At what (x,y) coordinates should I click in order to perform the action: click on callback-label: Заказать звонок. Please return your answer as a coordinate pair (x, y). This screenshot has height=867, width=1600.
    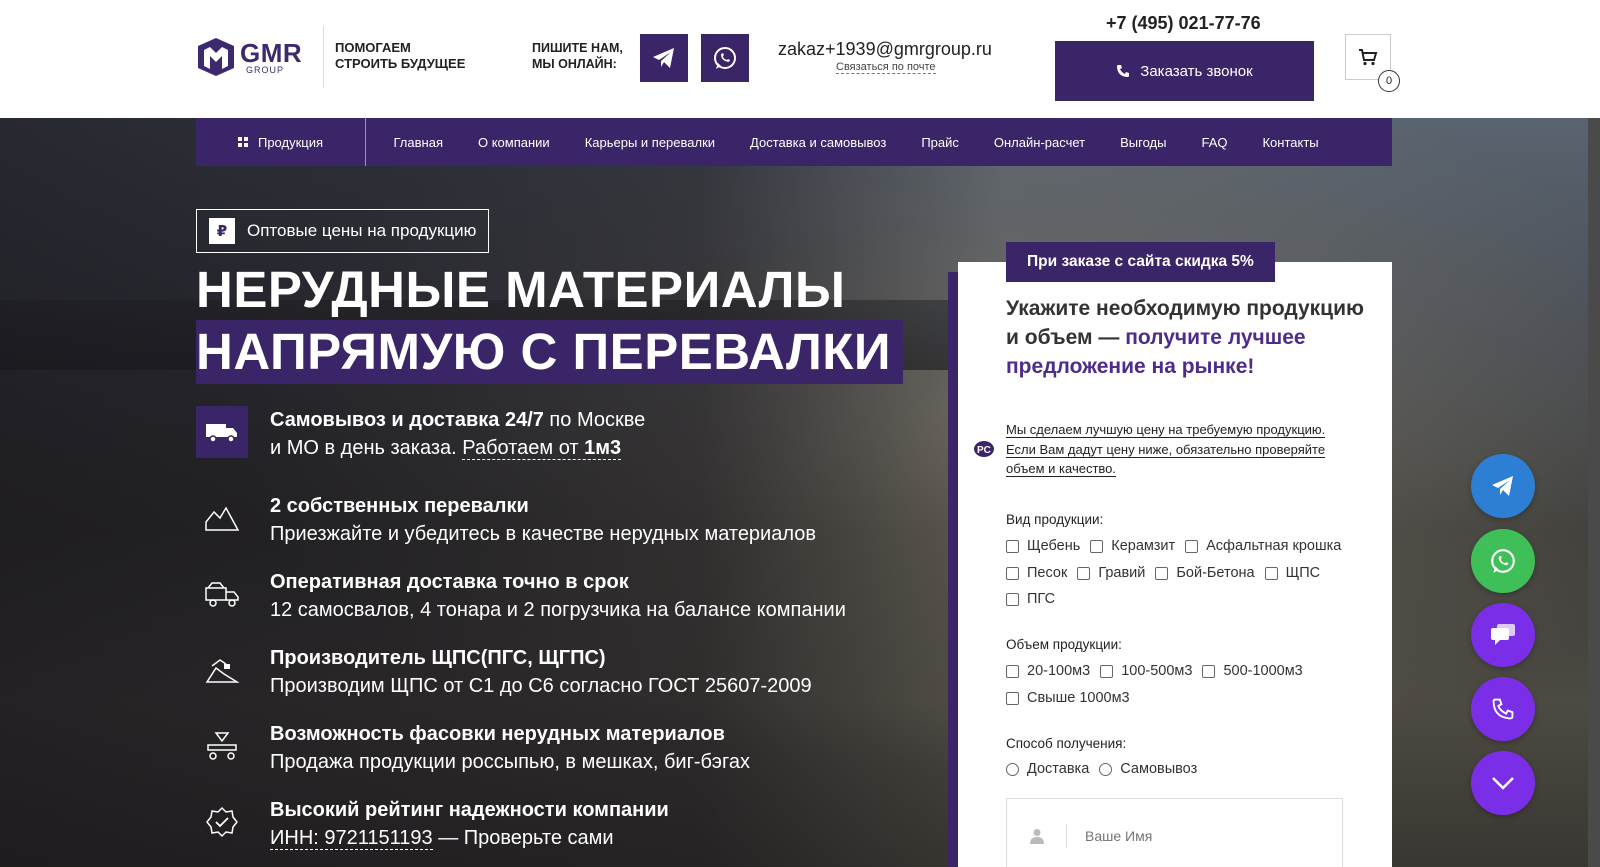
    Looking at the image, I should click on (1196, 71).